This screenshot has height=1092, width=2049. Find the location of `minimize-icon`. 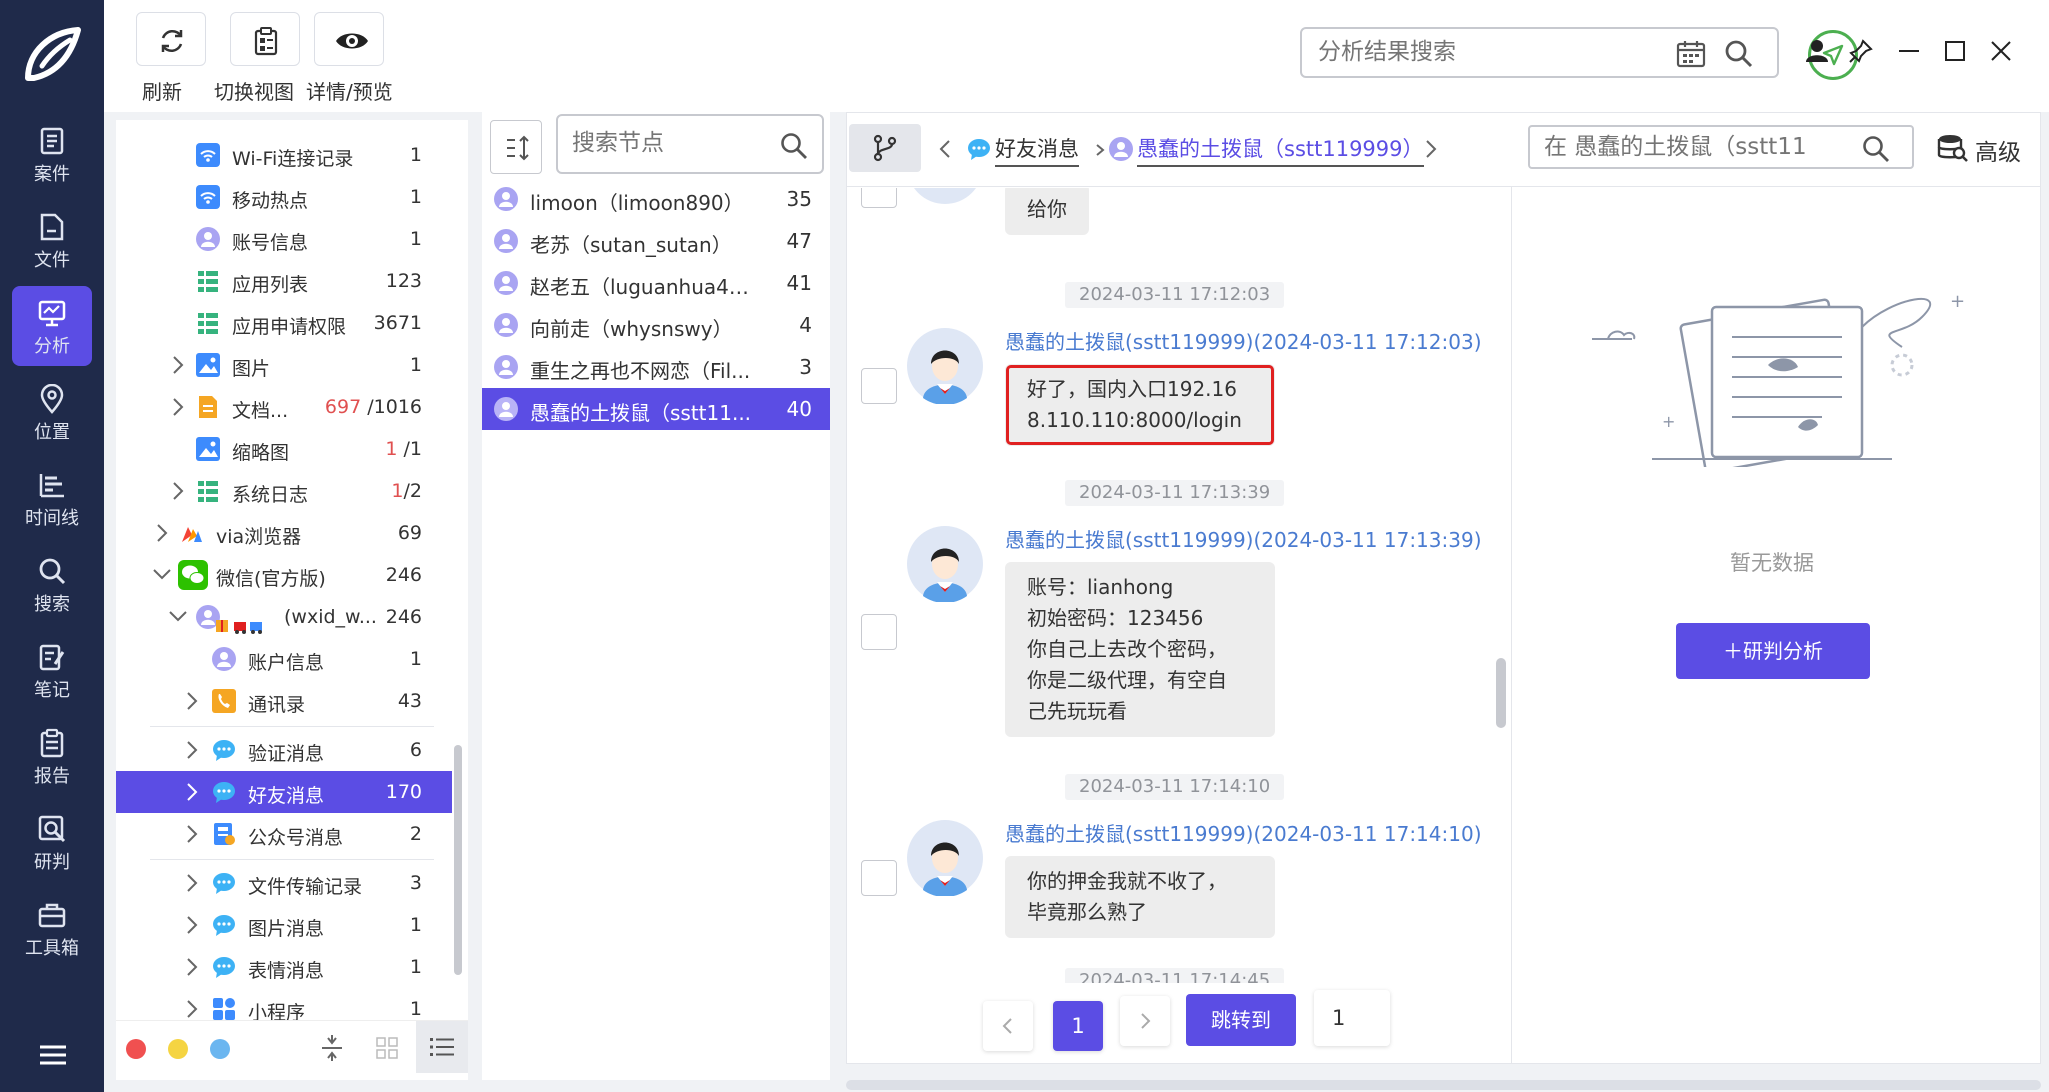

minimize-icon is located at coordinates (1909, 51).